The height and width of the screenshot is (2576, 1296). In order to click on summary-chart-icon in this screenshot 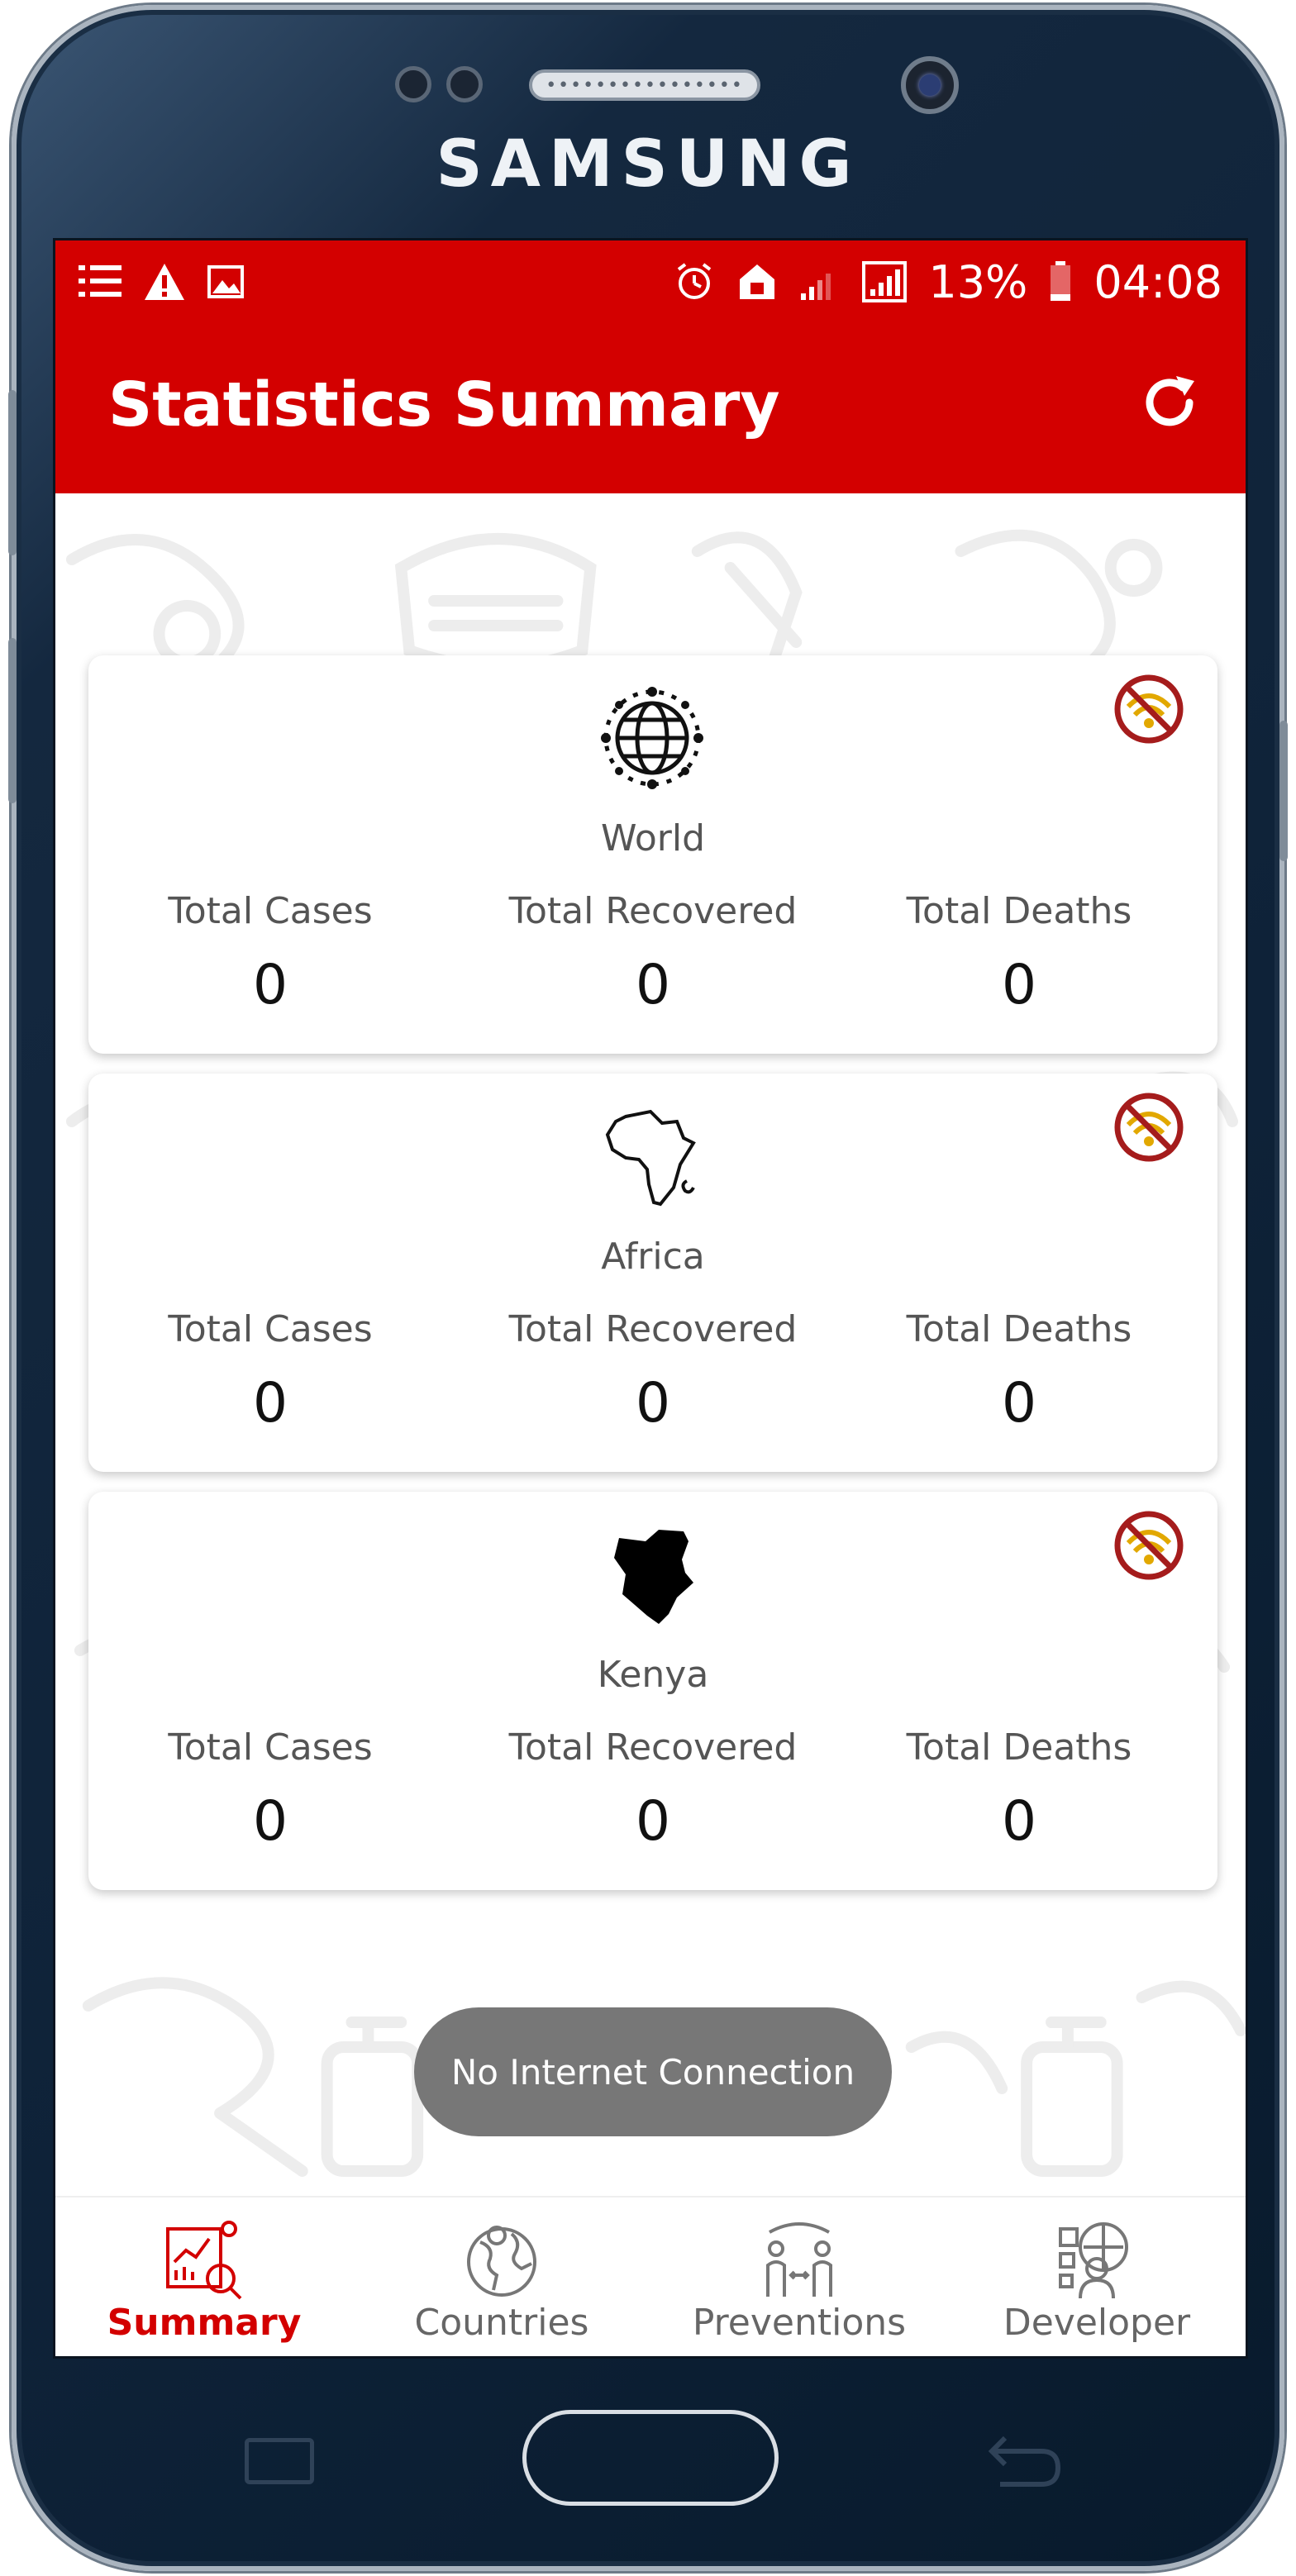, I will do `click(204, 2261)`.